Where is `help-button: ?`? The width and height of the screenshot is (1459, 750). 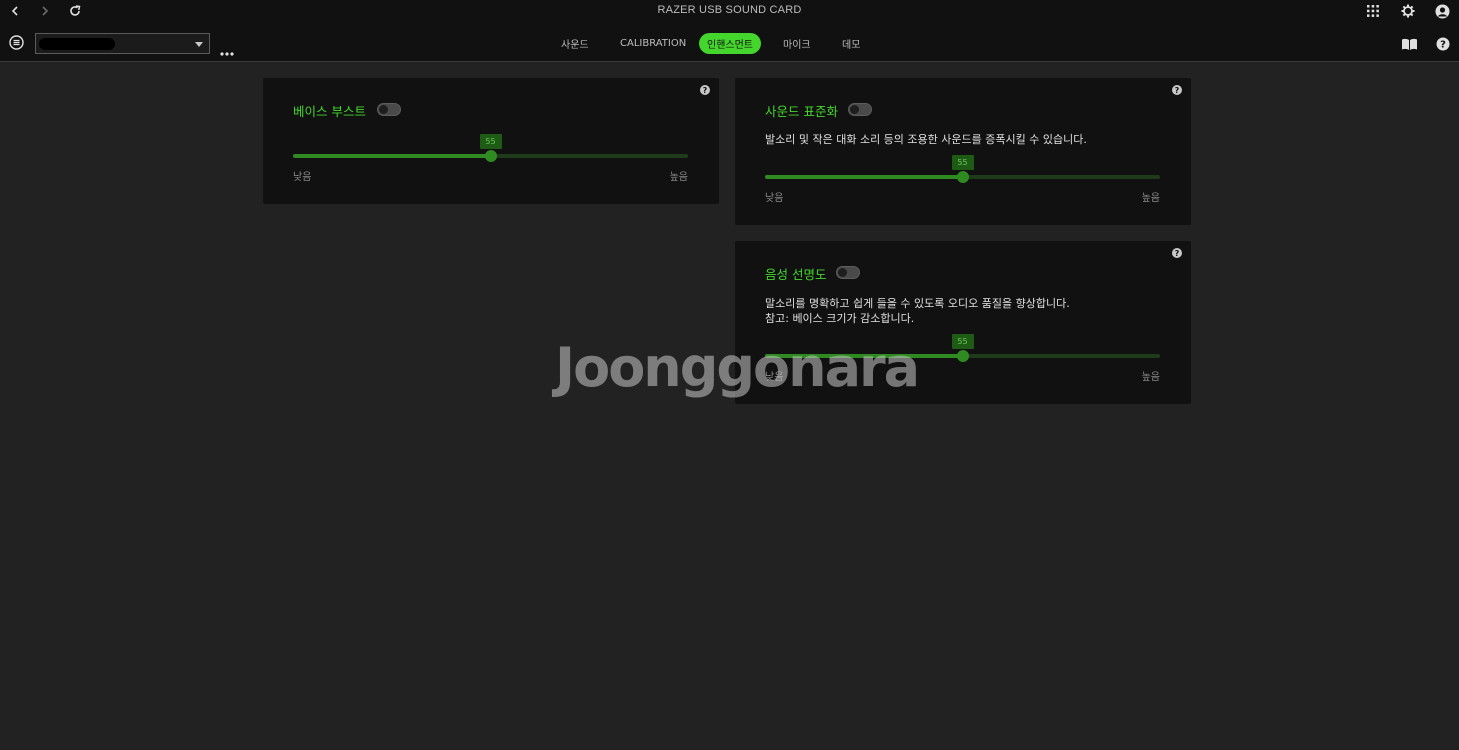 help-button: ? is located at coordinates (1443, 45).